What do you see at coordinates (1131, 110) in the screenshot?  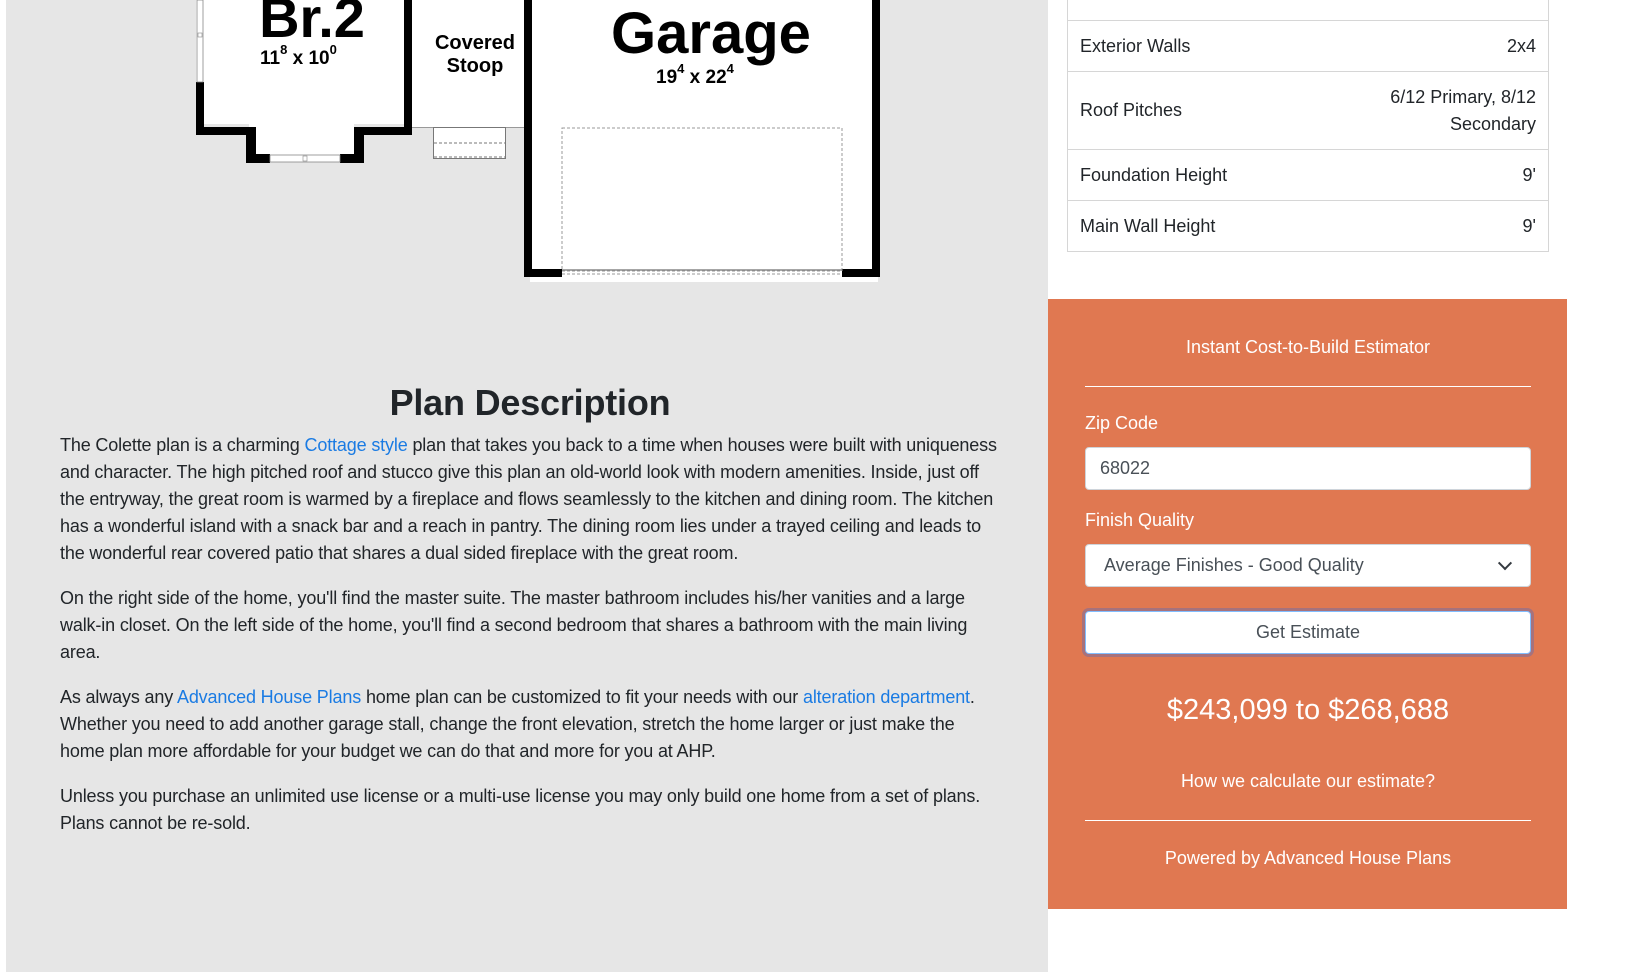 I see `spec-label: Roof Pitches` at bounding box center [1131, 110].